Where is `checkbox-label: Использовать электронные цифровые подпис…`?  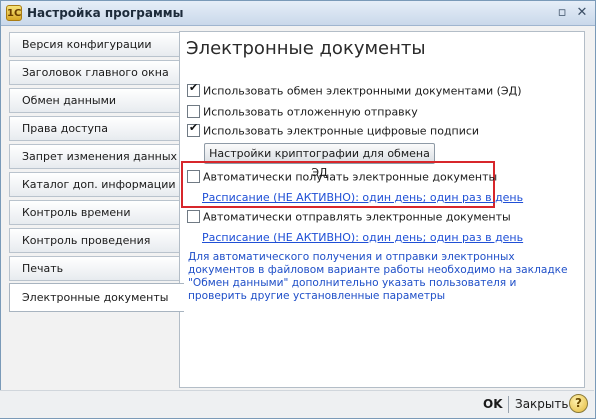
checkbox-label: Использовать электронные цифровые подпис… is located at coordinates (341, 131).